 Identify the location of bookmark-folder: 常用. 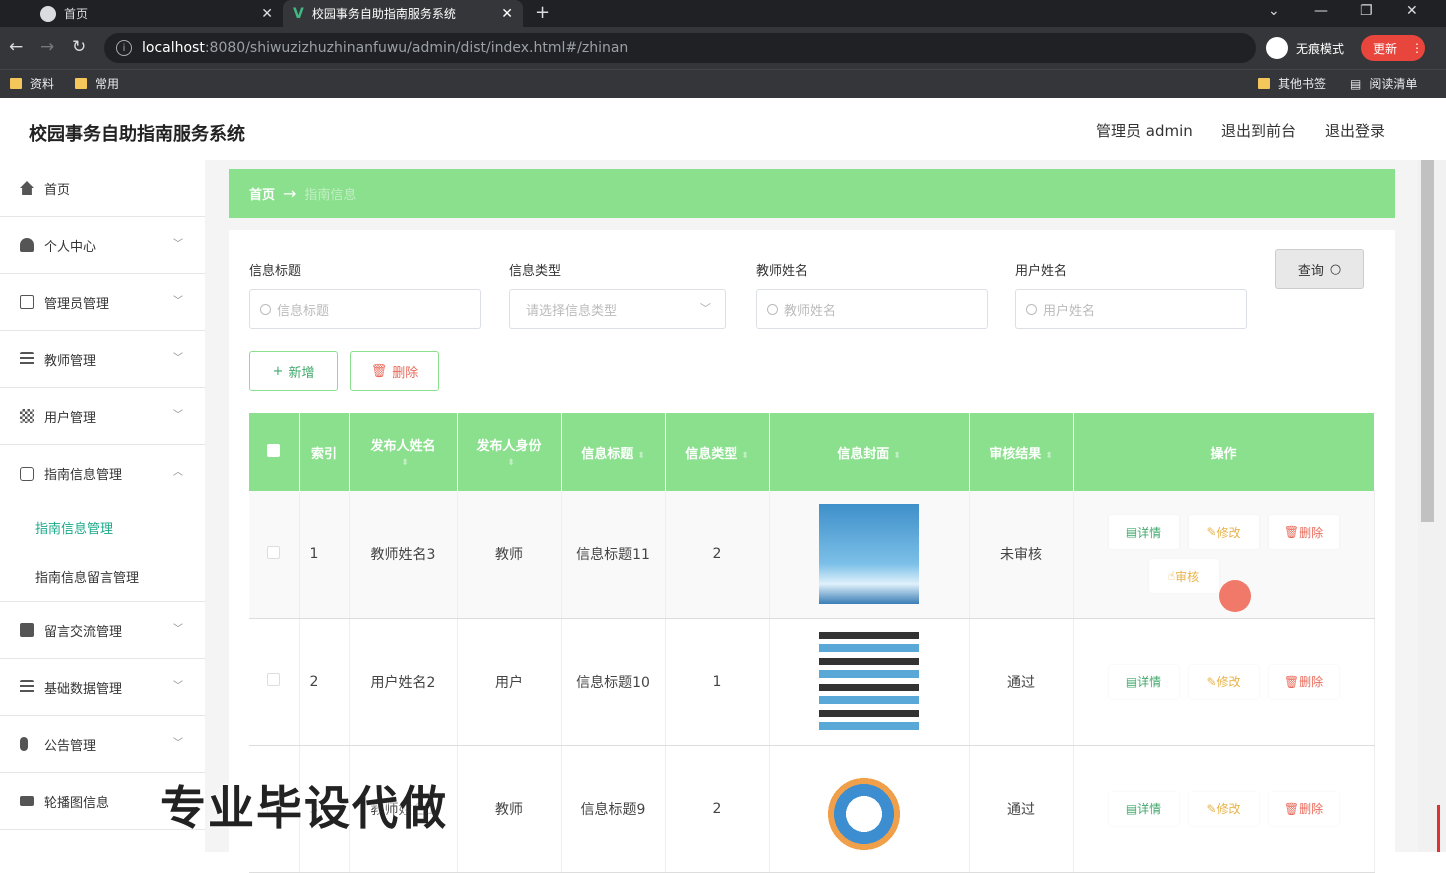
(97, 83).